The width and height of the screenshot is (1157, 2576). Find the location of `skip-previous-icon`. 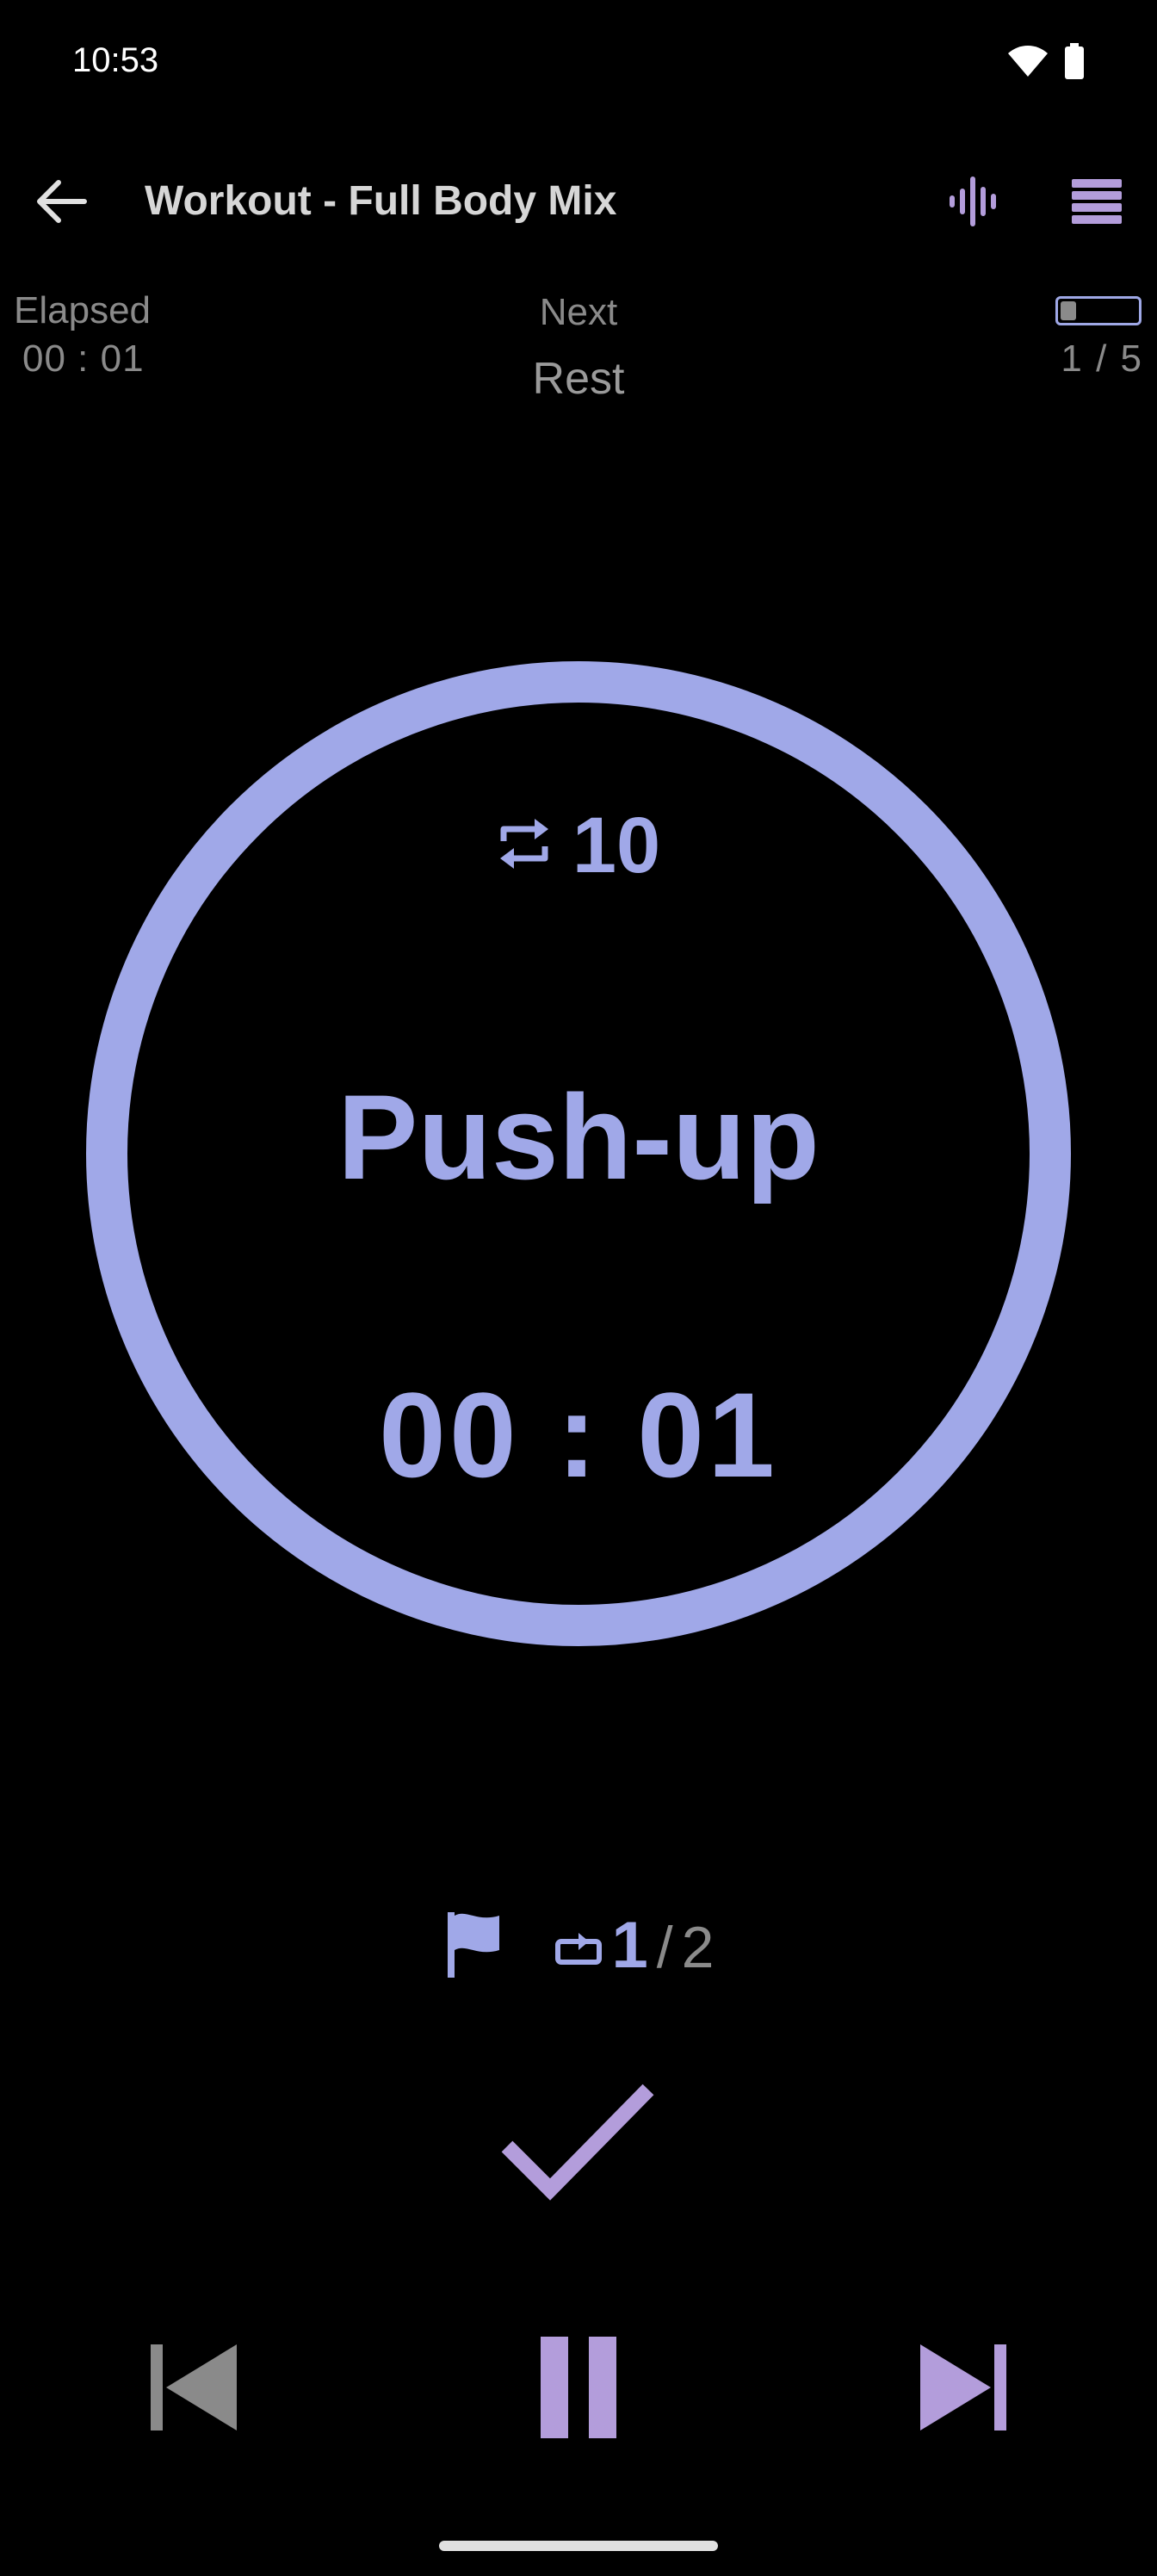

skip-previous-icon is located at coordinates (194, 2390).